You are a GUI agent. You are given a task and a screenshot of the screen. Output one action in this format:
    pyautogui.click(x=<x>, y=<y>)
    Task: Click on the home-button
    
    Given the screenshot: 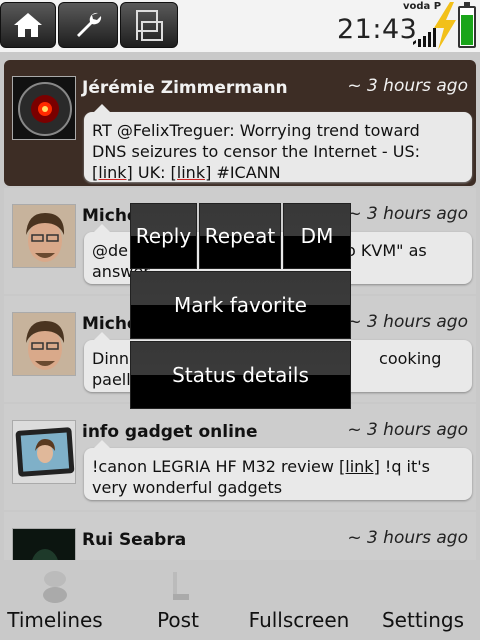 What is the action you would take?
    pyautogui.click(x=28, y=25)
    